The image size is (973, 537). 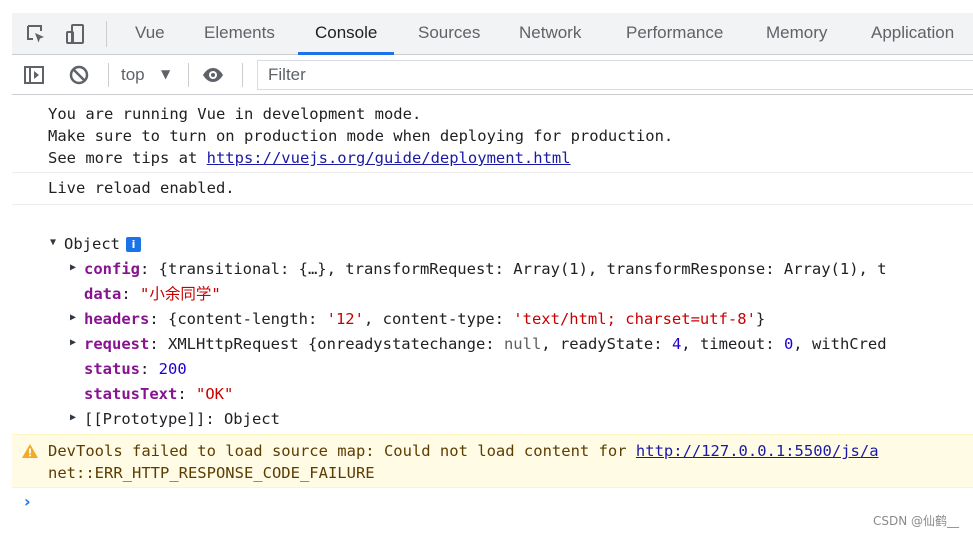 I want to click on tab-sources: Sources, so click(x=449, y=34).